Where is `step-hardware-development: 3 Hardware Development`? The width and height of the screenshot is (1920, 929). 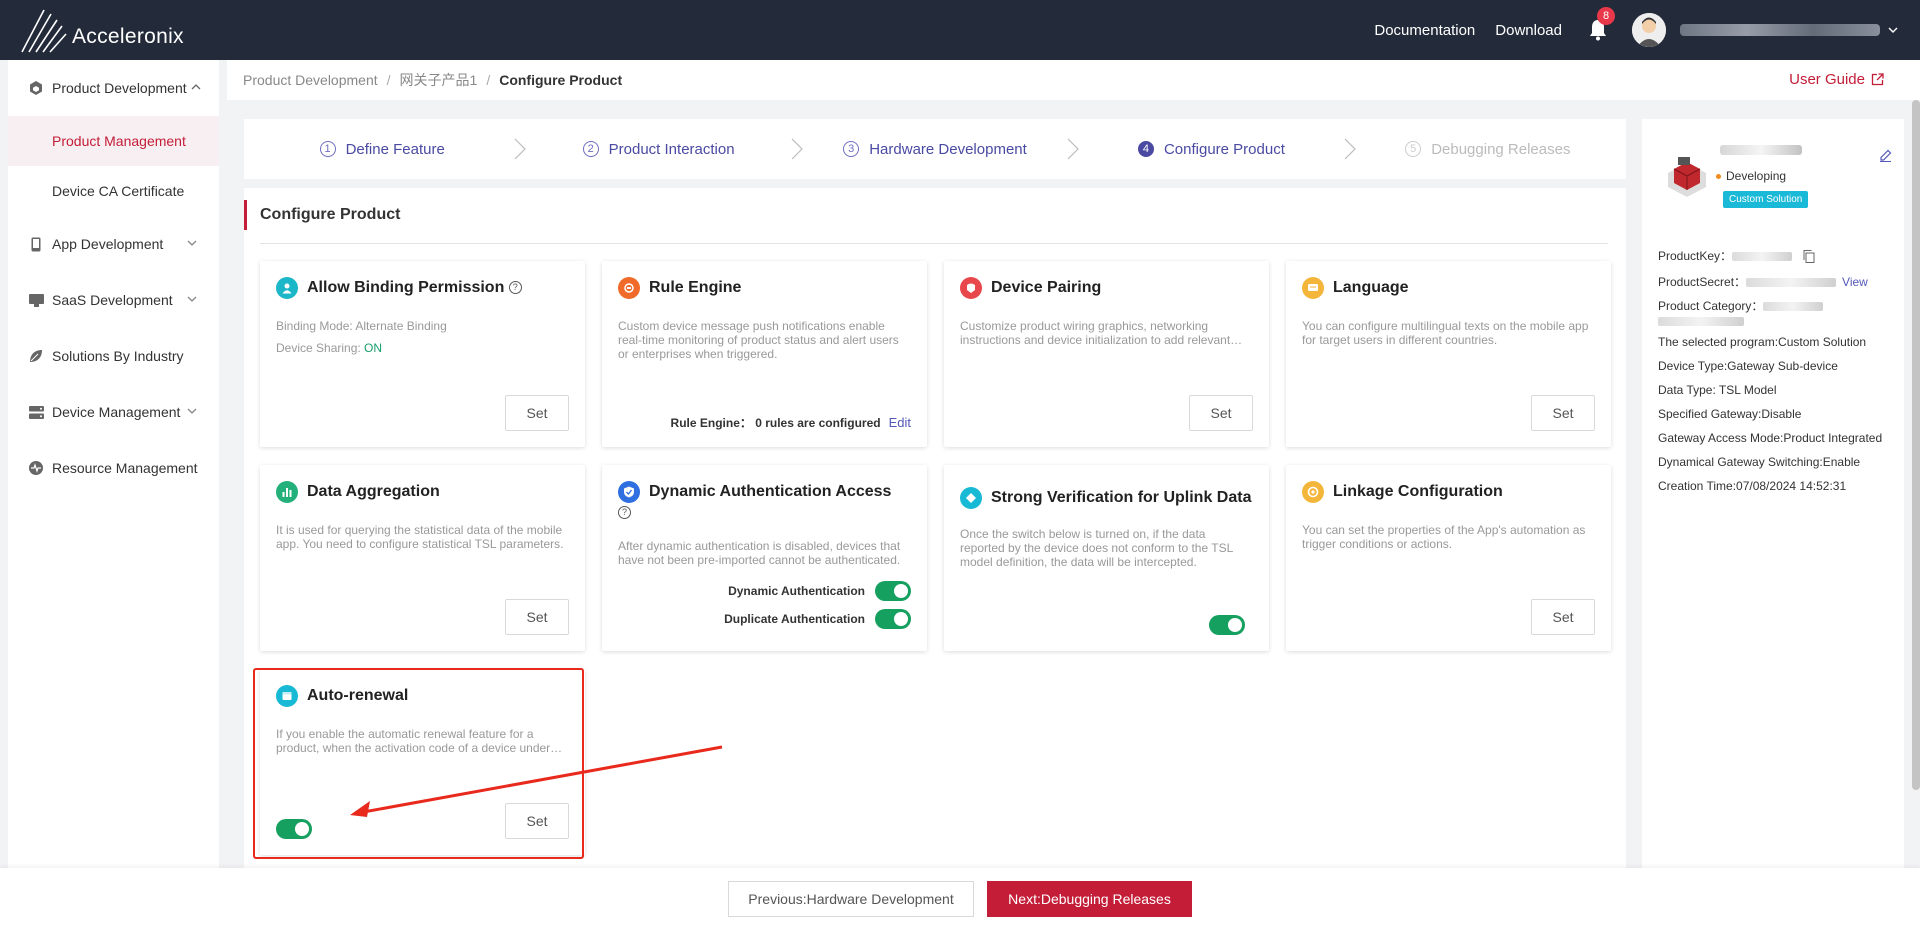
step-hardware-development: 3 Hardware Development is located at coordinates (938, 149).